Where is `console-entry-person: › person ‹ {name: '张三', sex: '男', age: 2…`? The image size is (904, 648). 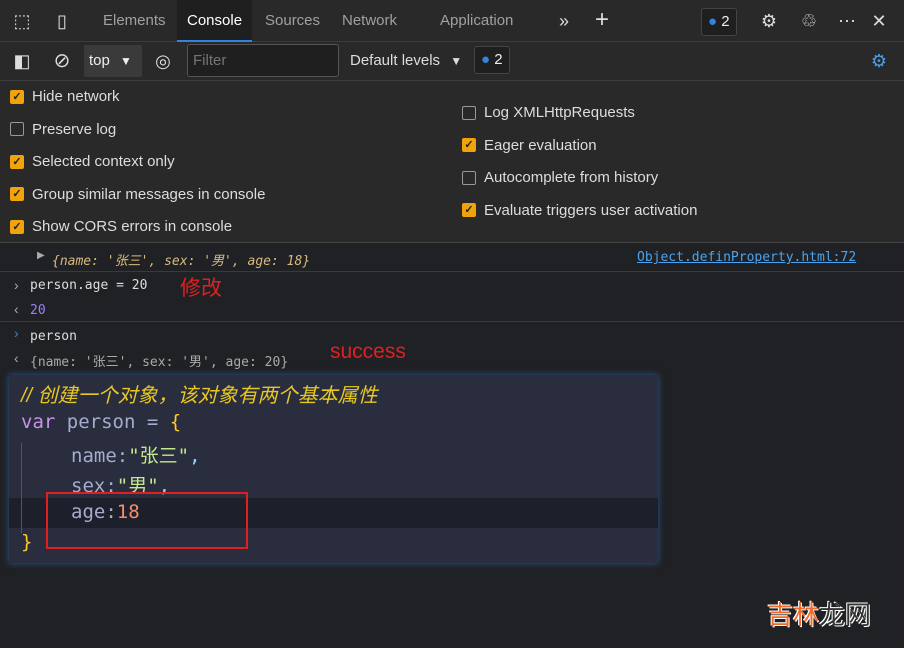 console-entry-person: › person ‹ {name: '张三', sex: '男', age: 2… is located at coordinates (452, 347).